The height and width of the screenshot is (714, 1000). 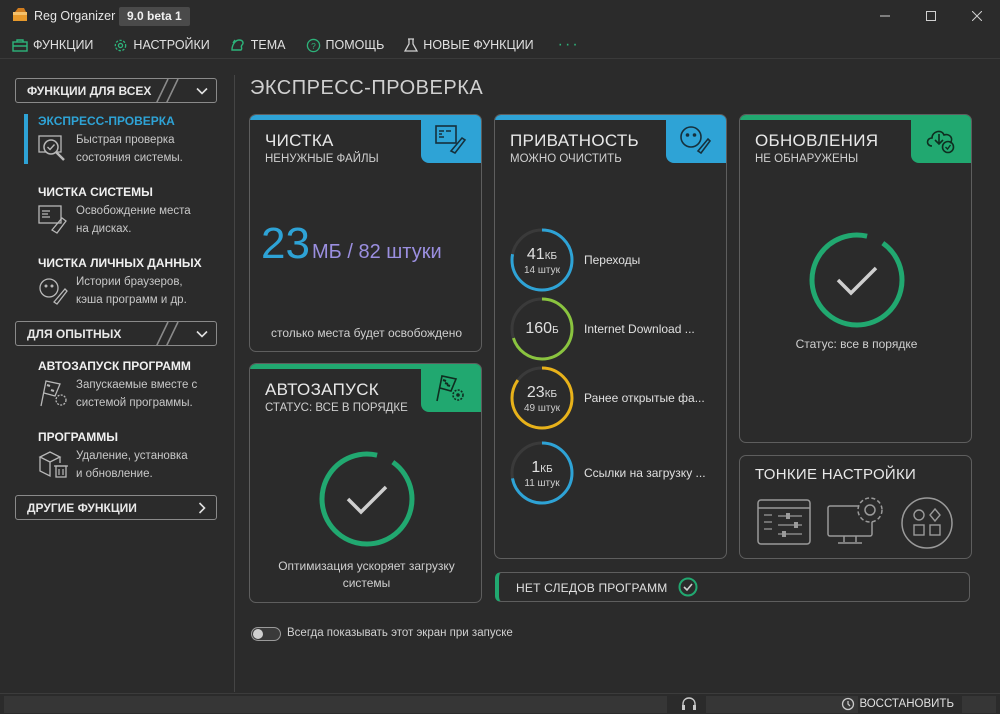 I want to click on toggle-knob, so click(x=258, y=634).